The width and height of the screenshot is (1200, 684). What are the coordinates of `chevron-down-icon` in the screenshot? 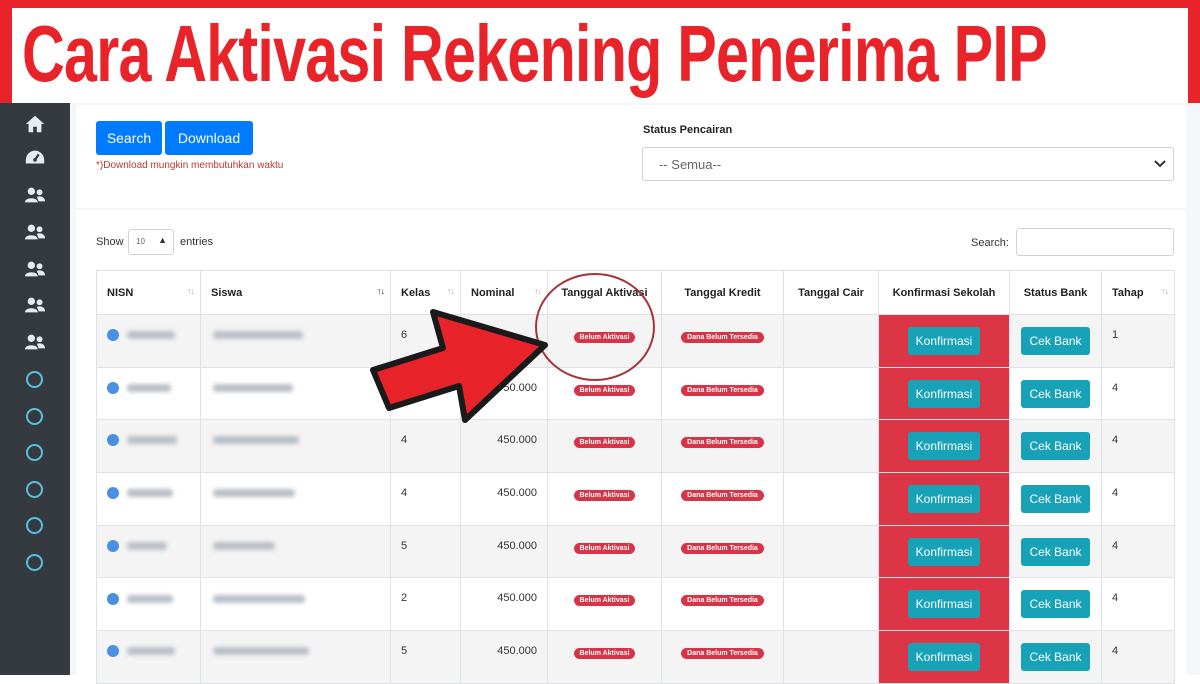 It's located at (1160, 164).